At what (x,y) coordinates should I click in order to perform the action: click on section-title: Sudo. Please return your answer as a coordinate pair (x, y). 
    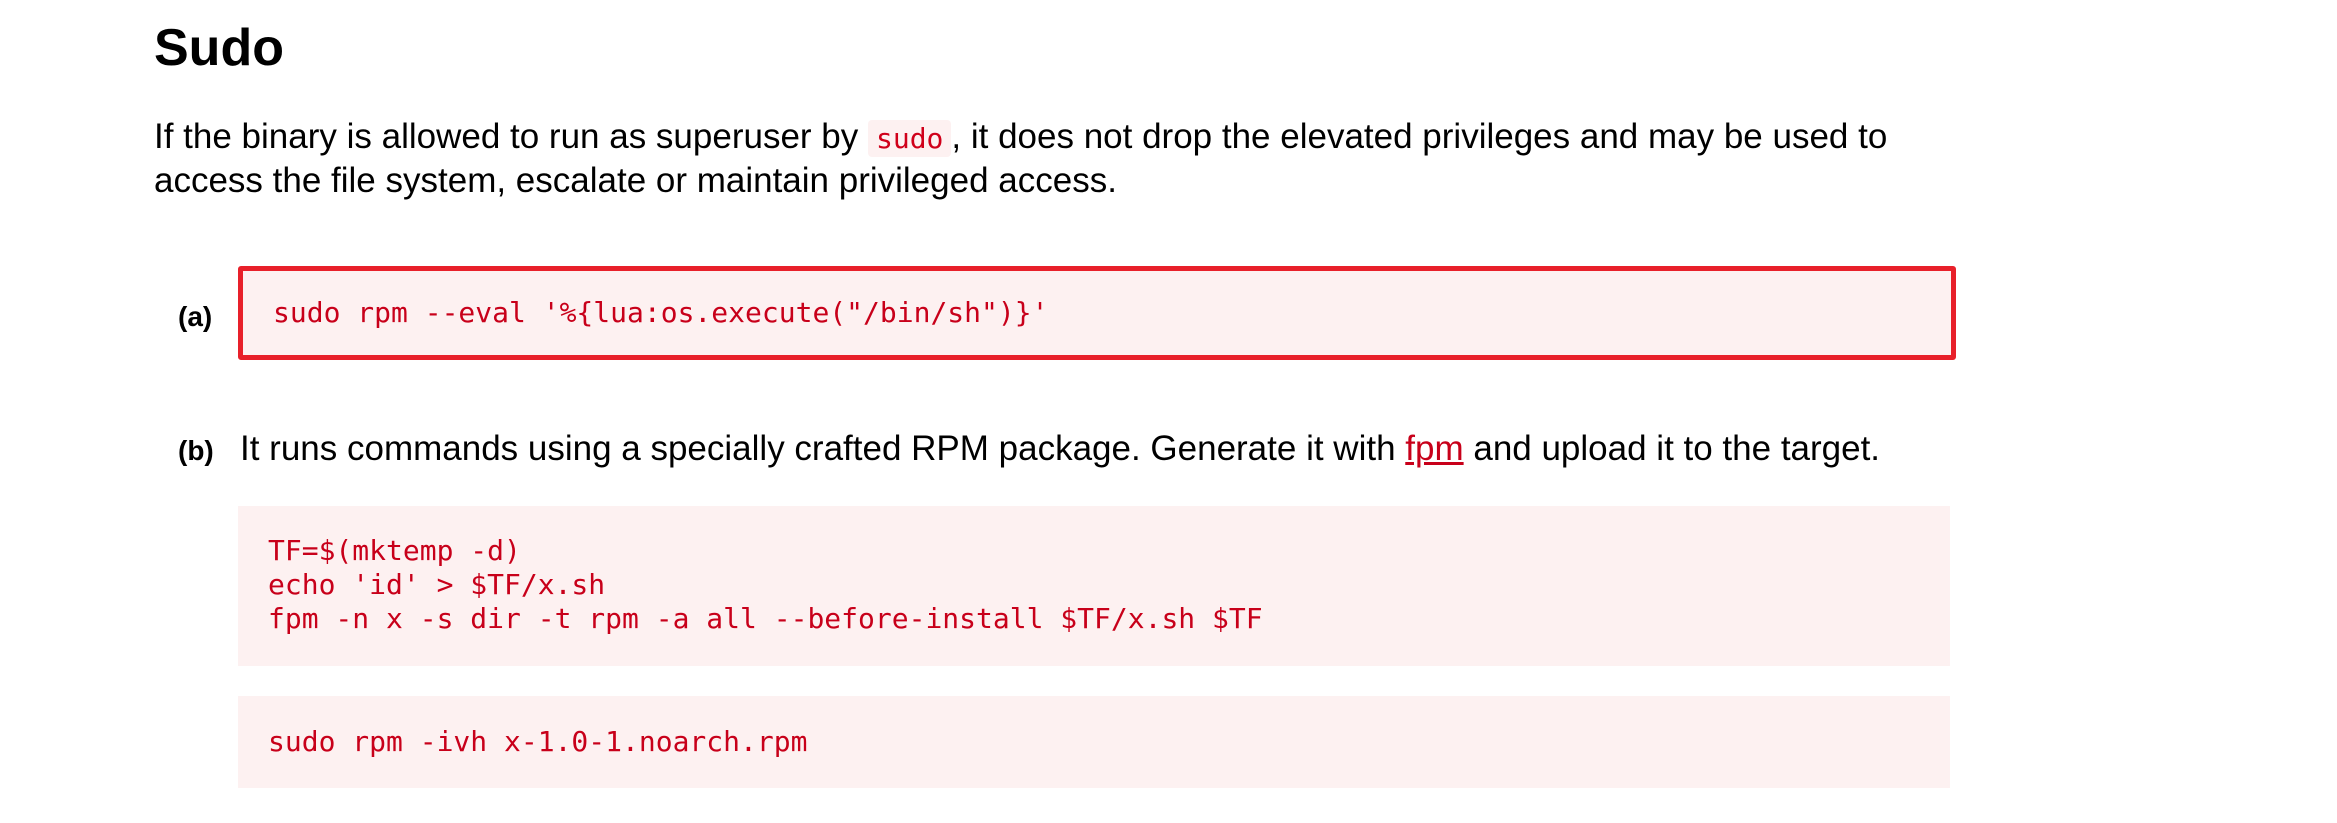
    Looking at the image, I should click on (219, 48).